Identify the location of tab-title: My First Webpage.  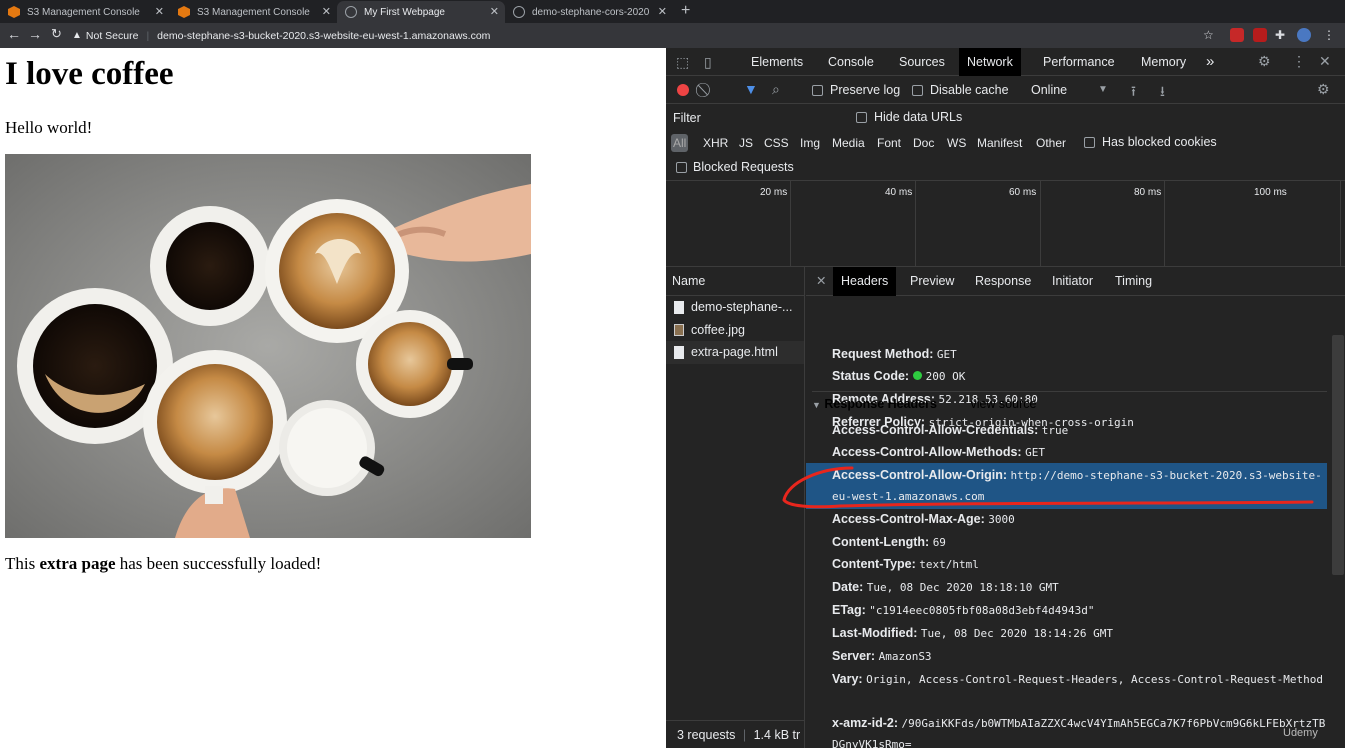
(404, 12).